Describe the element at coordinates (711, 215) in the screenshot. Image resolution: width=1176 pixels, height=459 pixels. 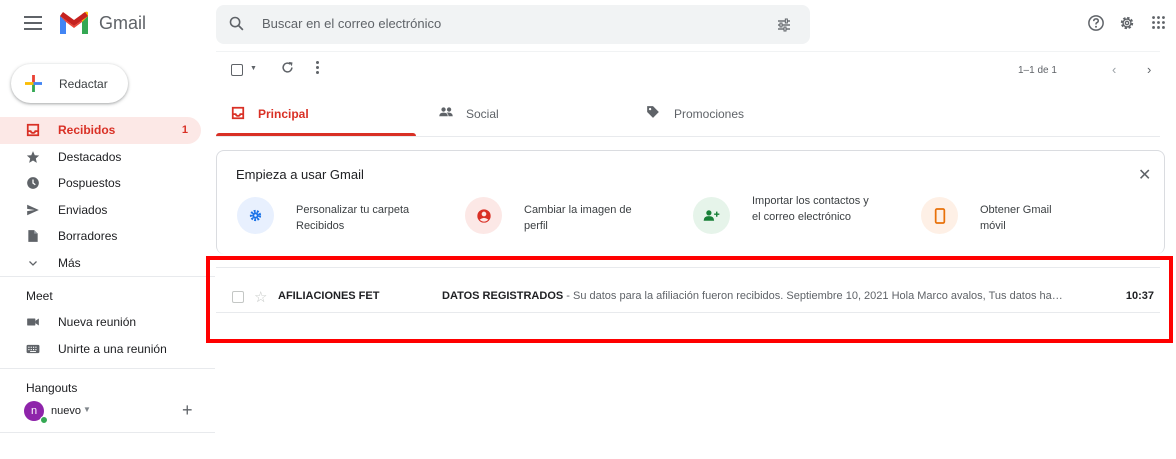
I see `add-person-icon` at that location.